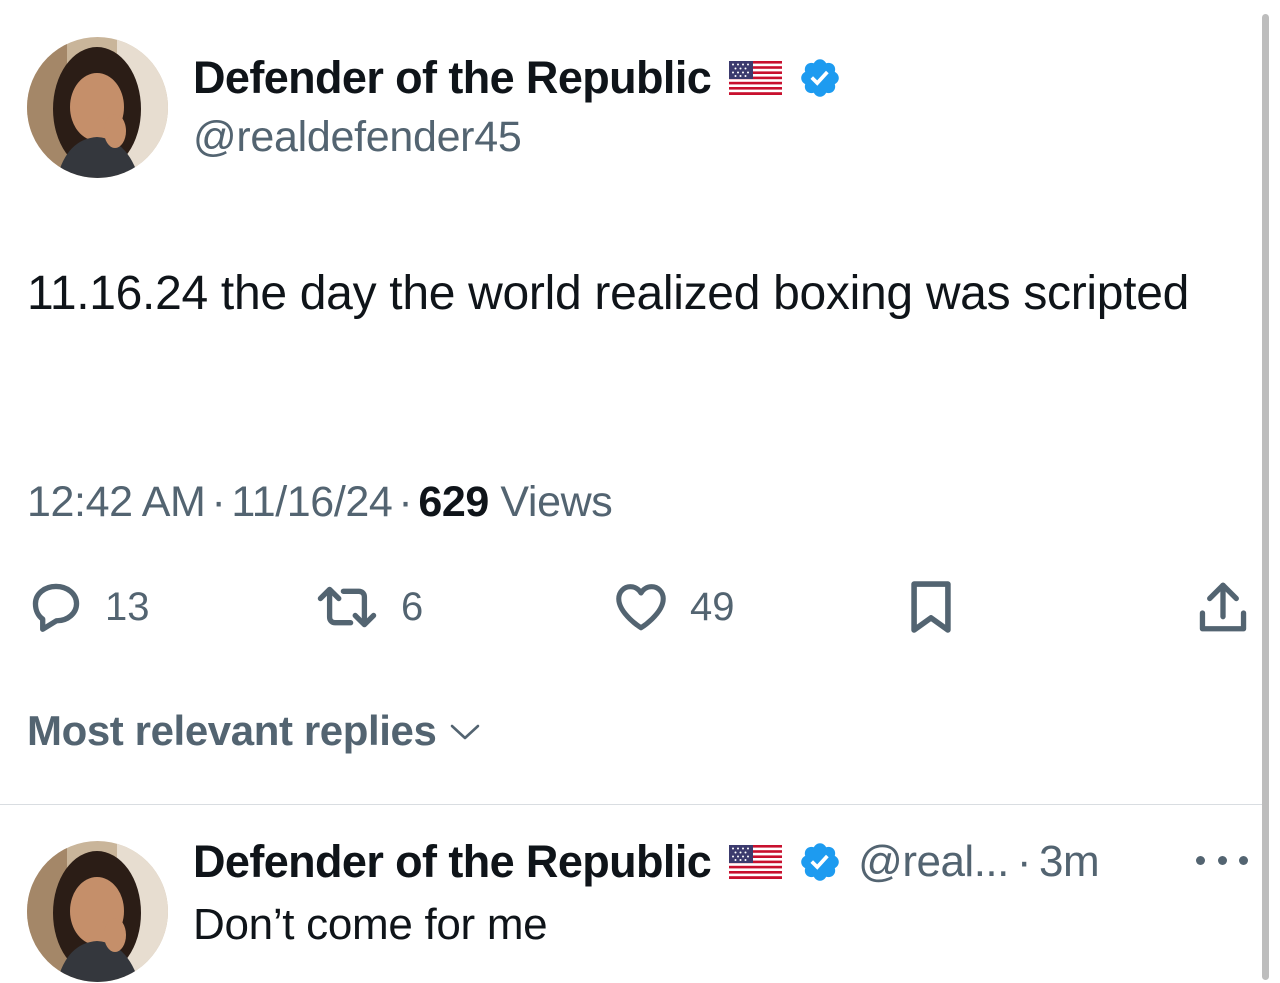 The image size is (1280, 983). What do you see at coordinates (641, 607) in the screenshot?
I see `heart-icon` at bounding box center [641, 607].